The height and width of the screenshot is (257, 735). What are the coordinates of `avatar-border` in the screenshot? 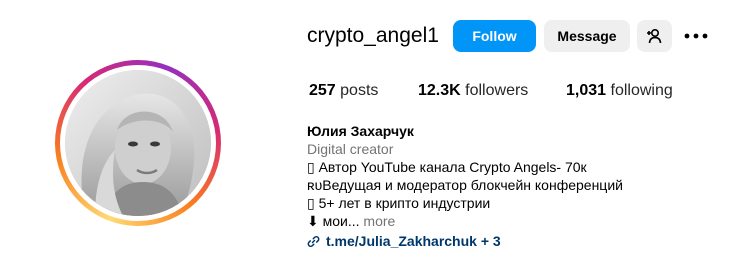 It's located at (138, 143).